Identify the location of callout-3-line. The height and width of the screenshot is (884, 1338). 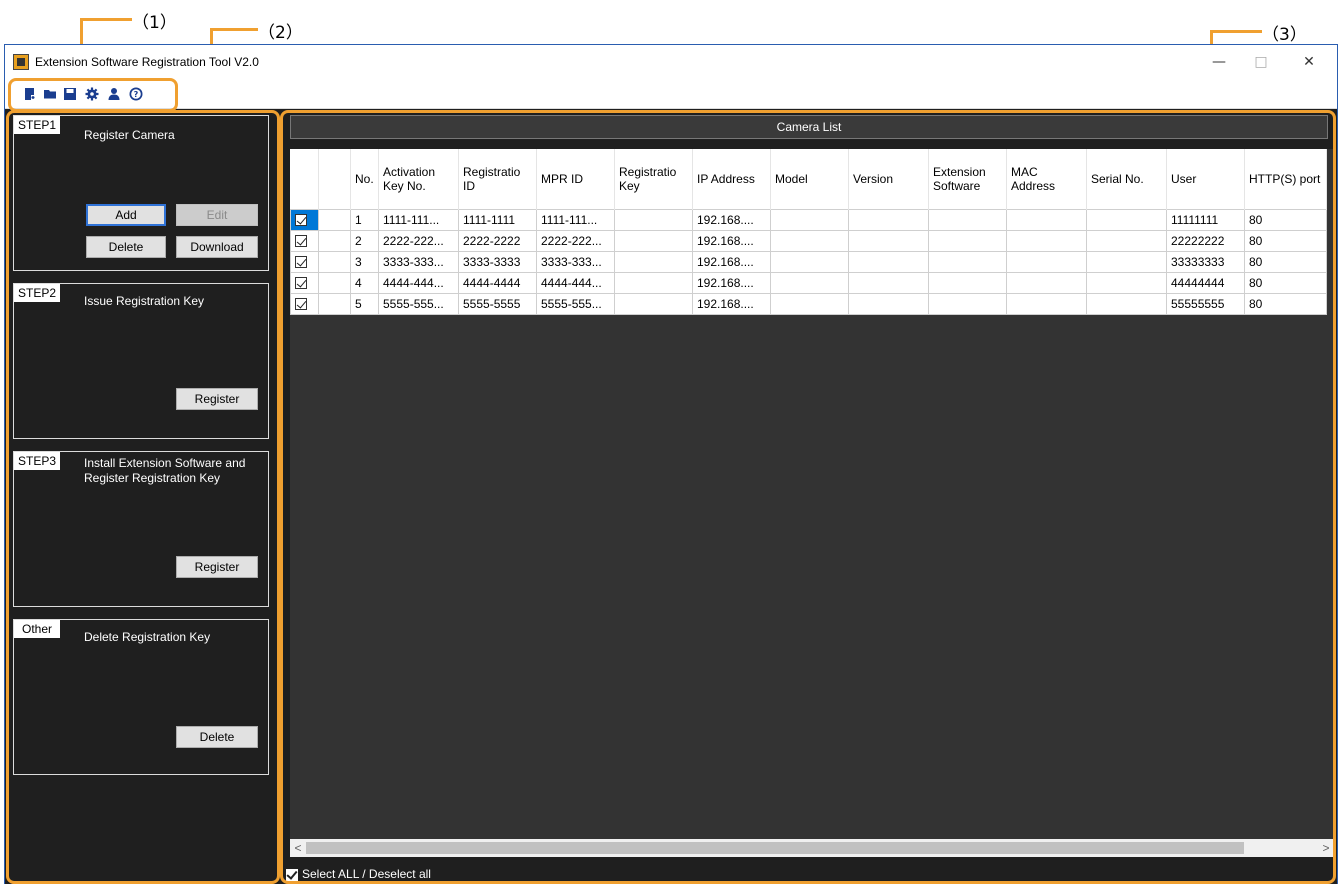
(1236, 31).